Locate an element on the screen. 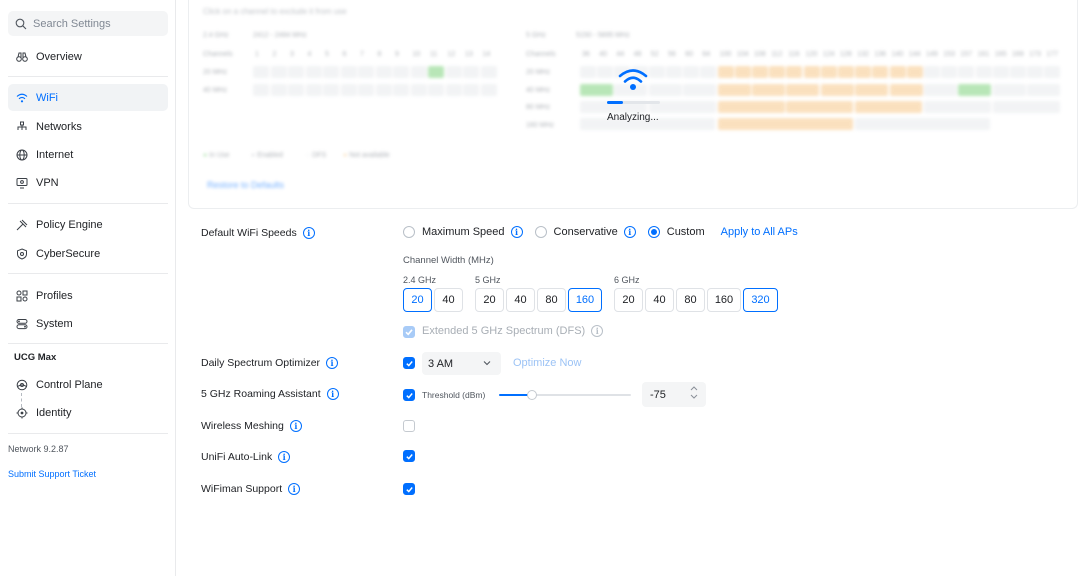 Image resolution: width=1080 pixels, height=576 pixels. sidebar-item-internet: Internet is located at coordinates (88, 154).